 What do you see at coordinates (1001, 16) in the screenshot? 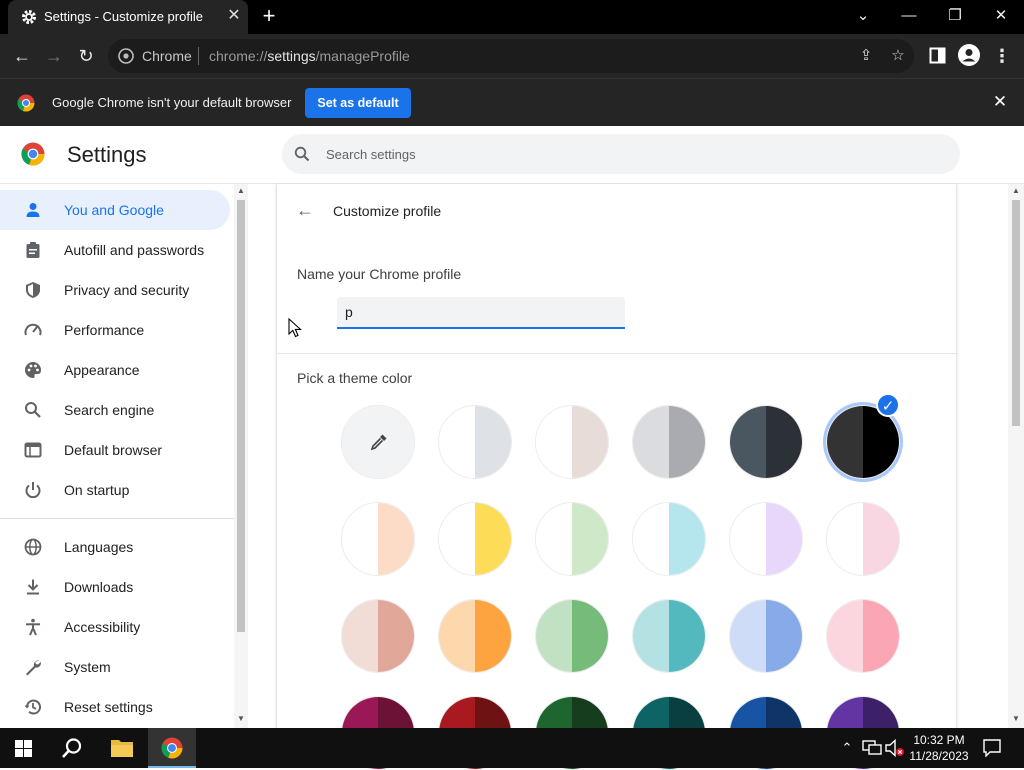
I see `window-close-button: ✕` at bounding box center [1001, 16].